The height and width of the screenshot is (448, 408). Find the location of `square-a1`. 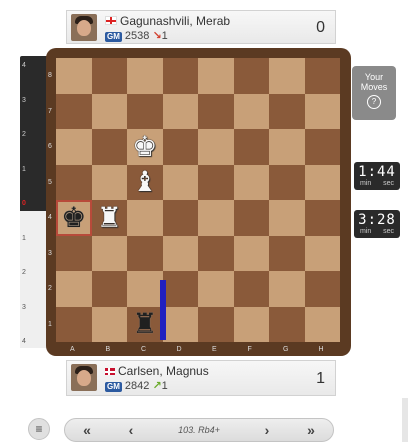

square-a1 is located at coordinates (74, 324).